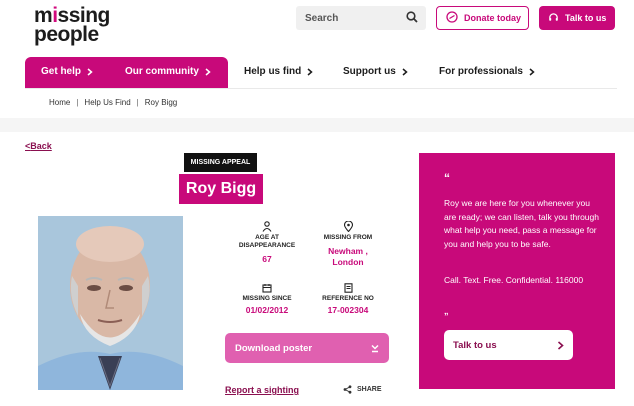  I want to click on age-info: AGE AT DISAPPEARANCE 67, so click(267, 243).